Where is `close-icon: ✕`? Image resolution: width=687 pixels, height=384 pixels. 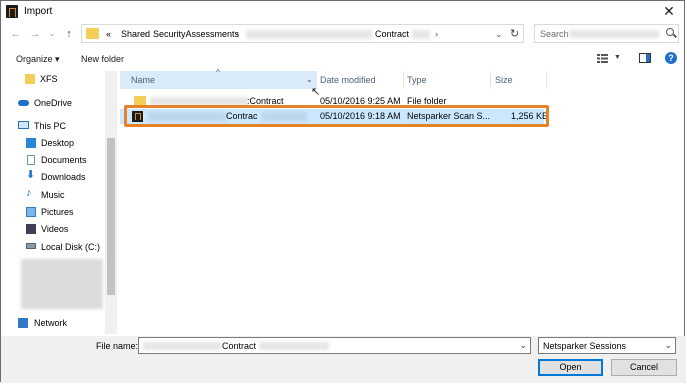 close-icon: ✕ is located at coordinates (669, 11).